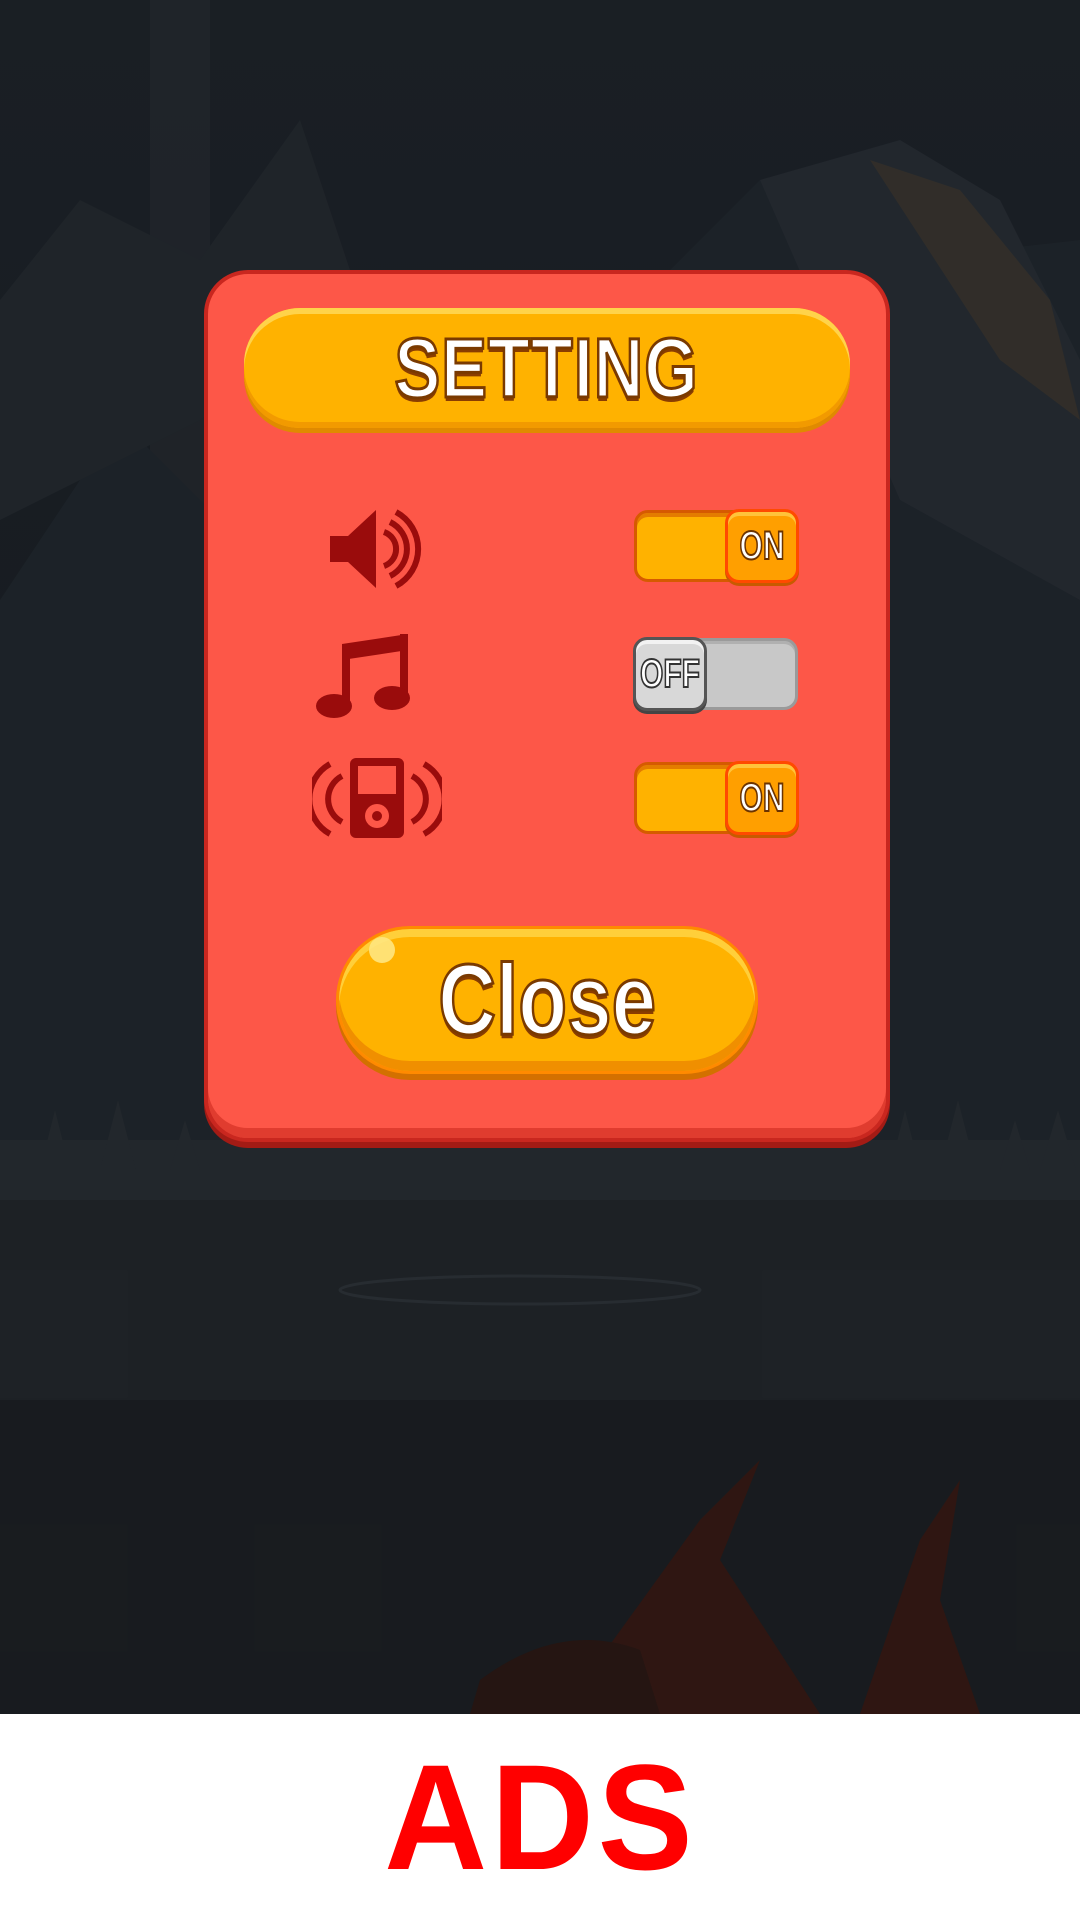 This screenshot has width=1080, height=1920. I want to click on setting-row-vibration: ON, so click(547, 799).